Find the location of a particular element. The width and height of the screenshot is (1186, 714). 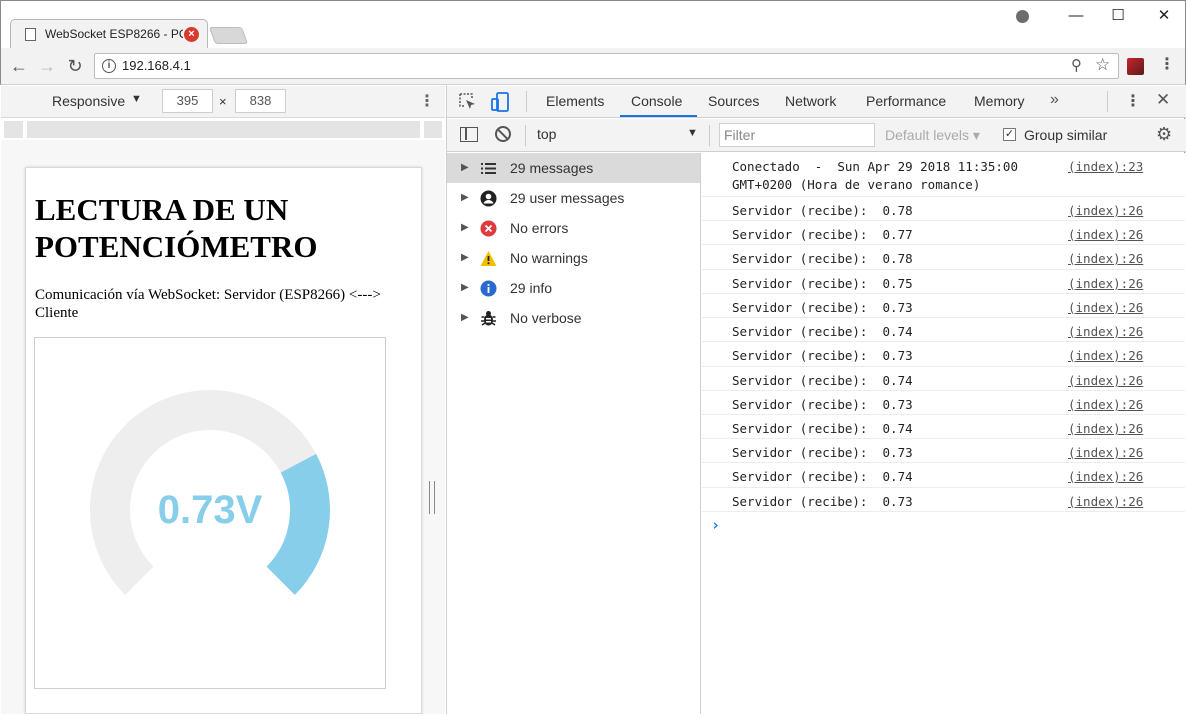

sidebar-item-verbose: ▶ No verbose is located at coordinates (573, 318).